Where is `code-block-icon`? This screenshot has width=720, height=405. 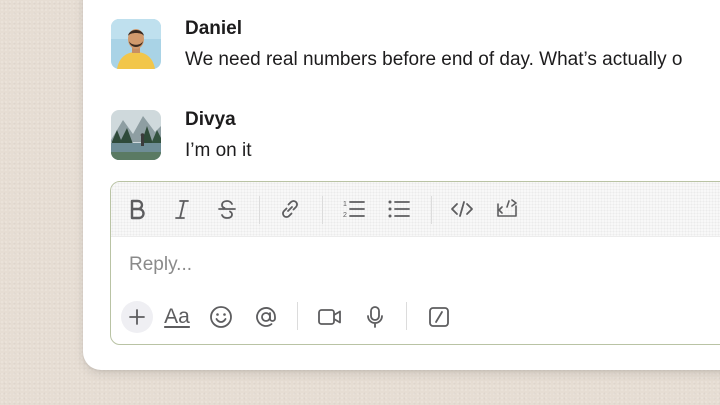
code-block-icon is located at coordinates (507, 209).